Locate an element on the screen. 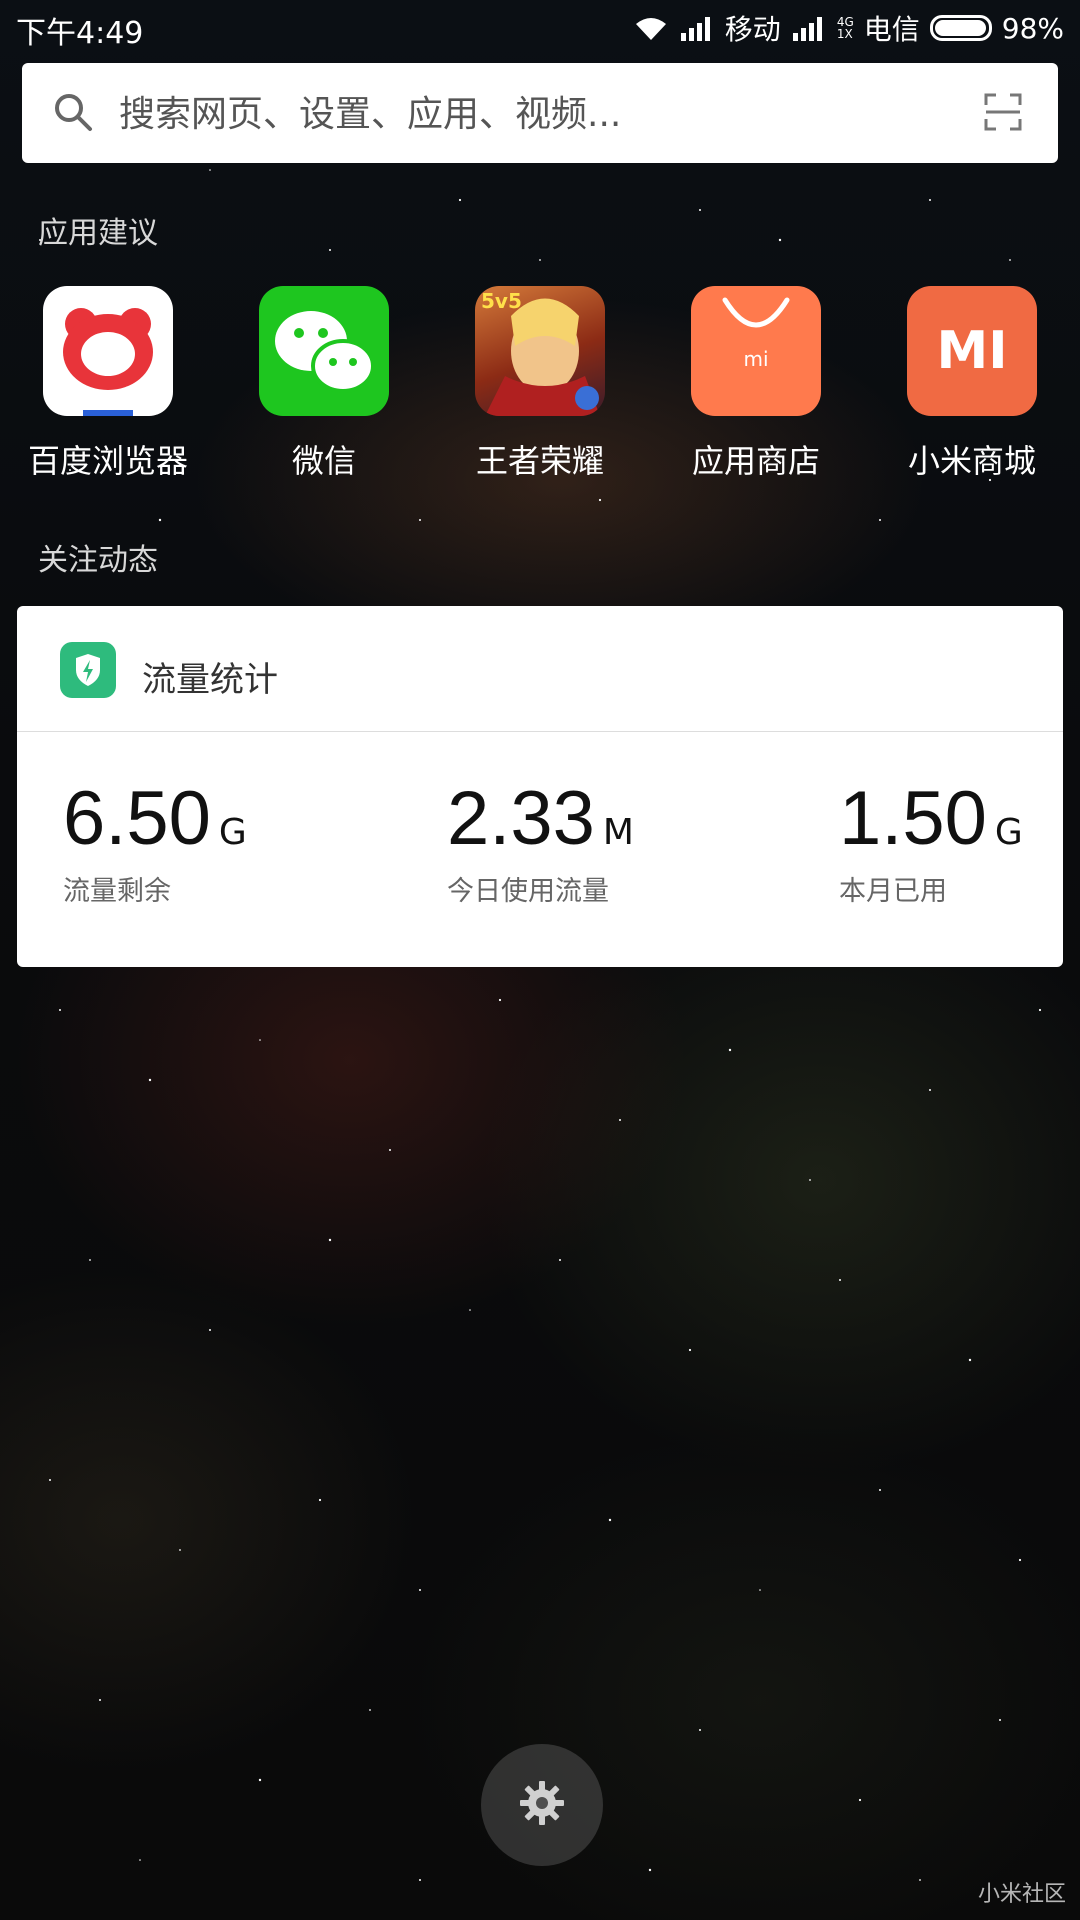 Image resolution: width=1080 pixels, height=1920 pixels. status-icons: 移动 4G 1X 电信 98% is located at coordinates (848, 28).